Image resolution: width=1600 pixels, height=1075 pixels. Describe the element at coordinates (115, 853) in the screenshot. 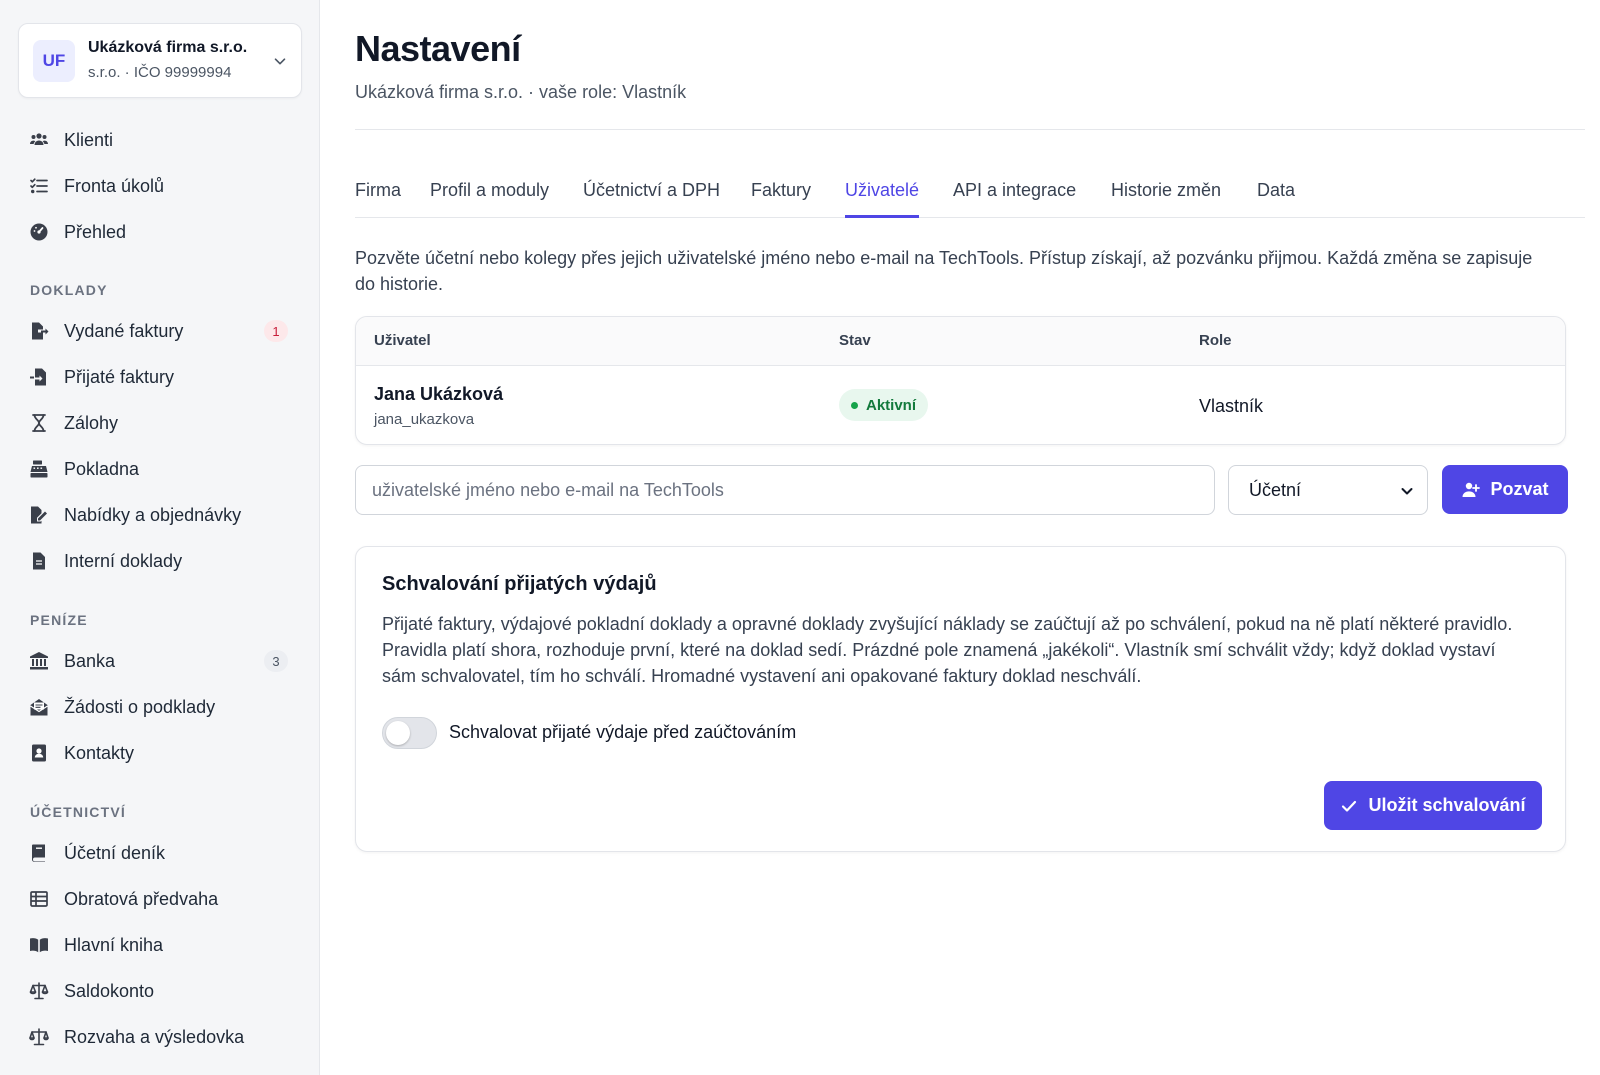

I see `sidebar-item-label: Účetní deník` at that location.